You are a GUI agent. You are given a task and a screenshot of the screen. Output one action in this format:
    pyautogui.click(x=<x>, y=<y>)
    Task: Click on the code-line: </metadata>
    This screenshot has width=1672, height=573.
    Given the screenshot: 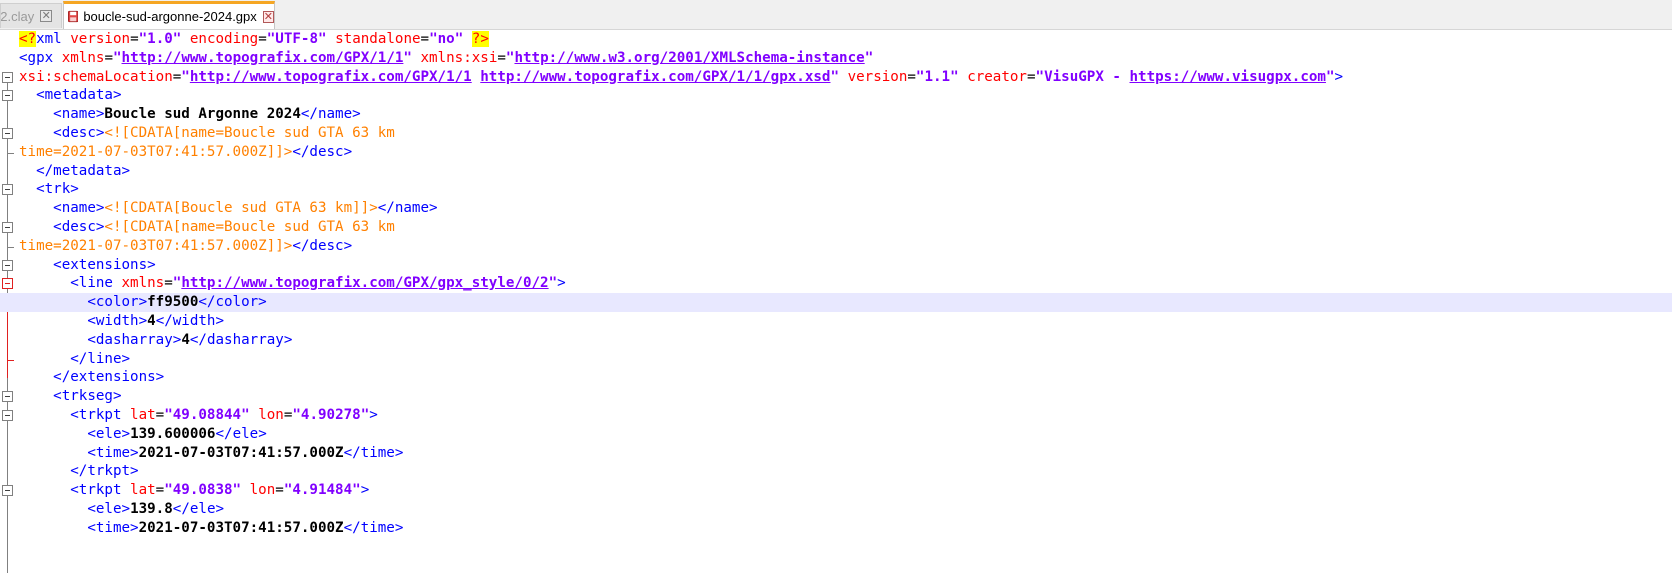 What is the action you would take?
    pyautogui.click(x=836, y=171)
    